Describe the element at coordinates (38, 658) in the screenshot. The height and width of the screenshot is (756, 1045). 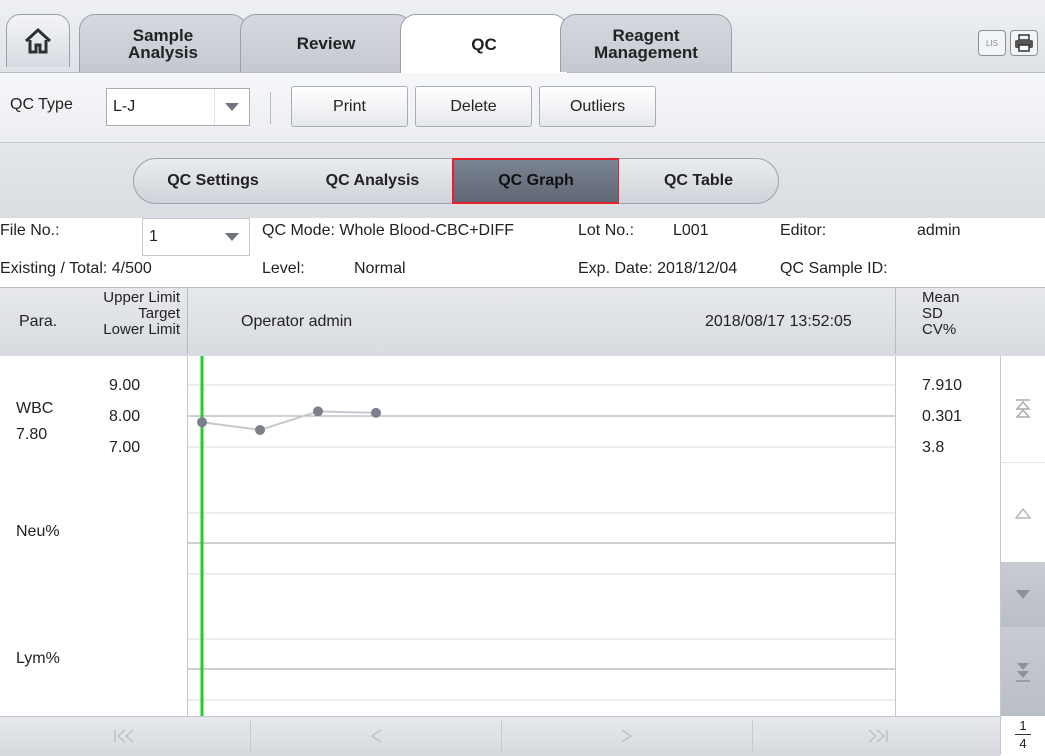
I see `row-lym-name: Lym%` at that location.